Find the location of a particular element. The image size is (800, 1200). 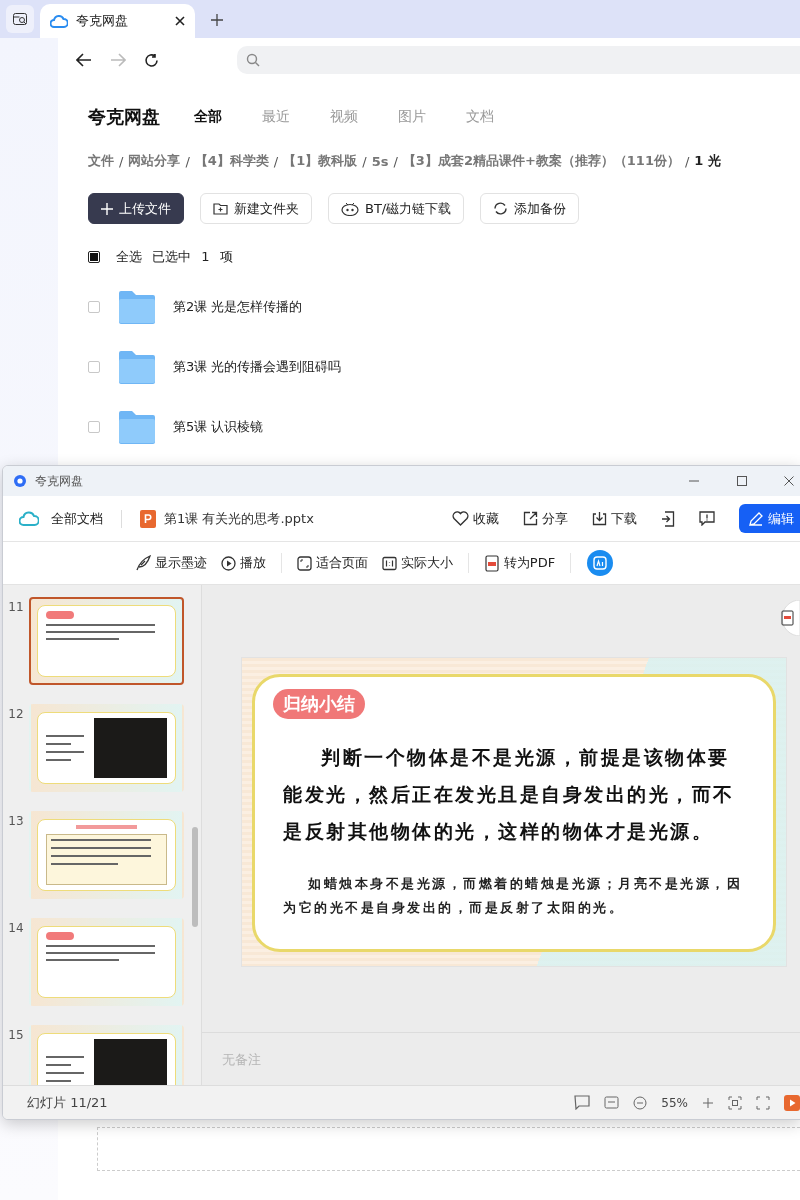

browser-tab: 夸克网盘 is located at coordinates (117, 21).